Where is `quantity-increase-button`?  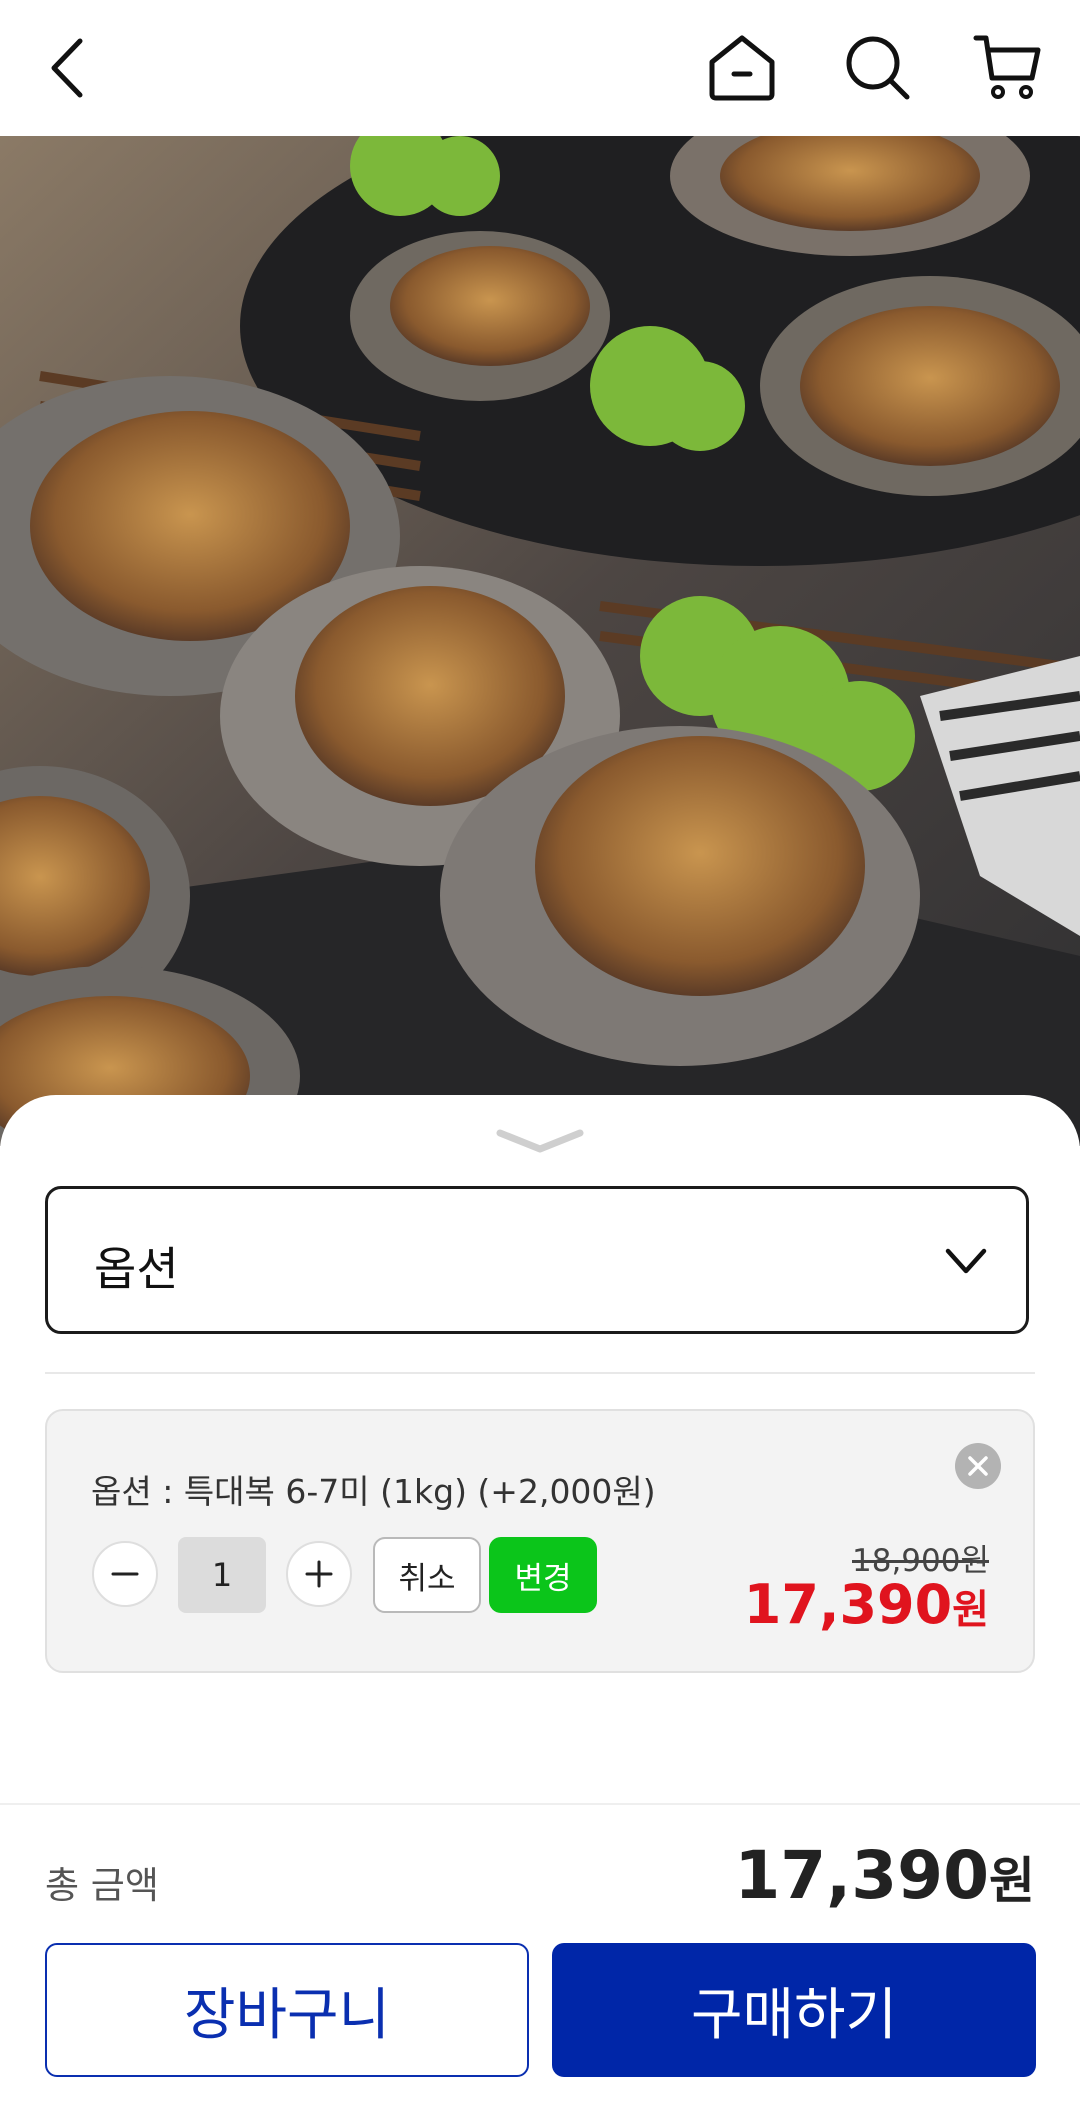
quantity-increase-button is located at coordinates (319, 1574).